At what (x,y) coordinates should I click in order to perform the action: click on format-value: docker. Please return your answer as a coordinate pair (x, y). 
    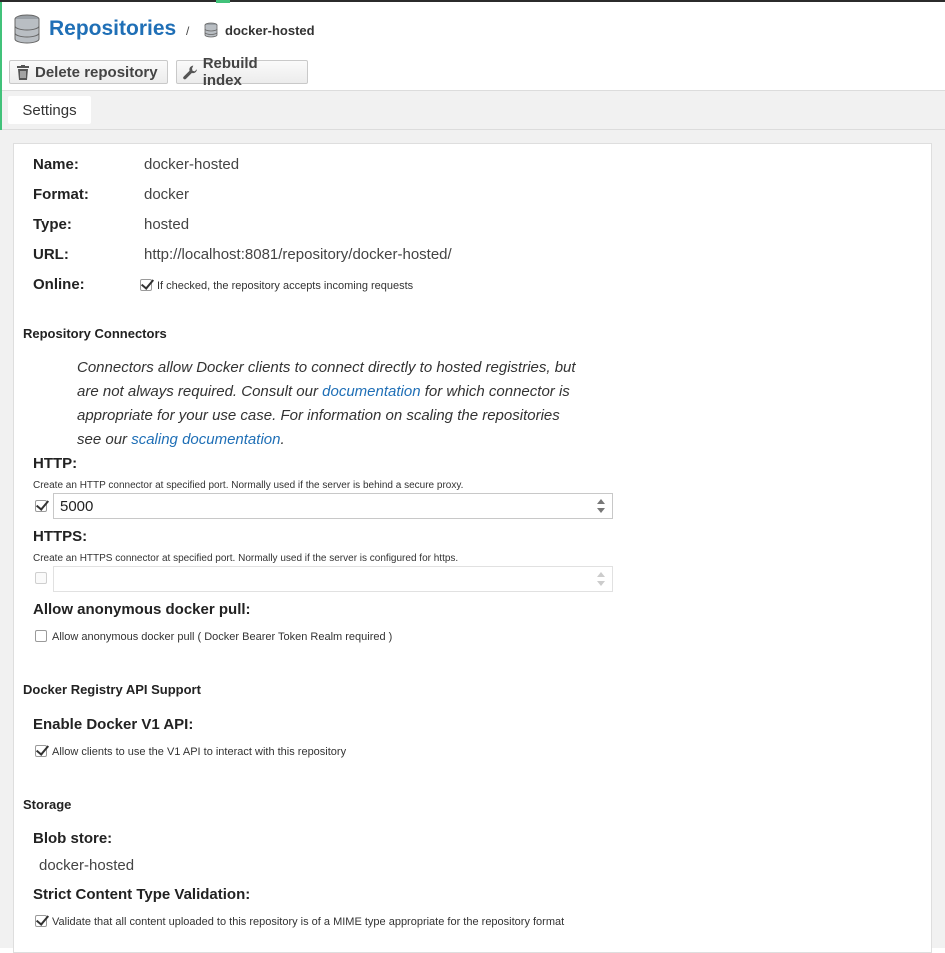
    Looking at the image, I should click on (167, 194).